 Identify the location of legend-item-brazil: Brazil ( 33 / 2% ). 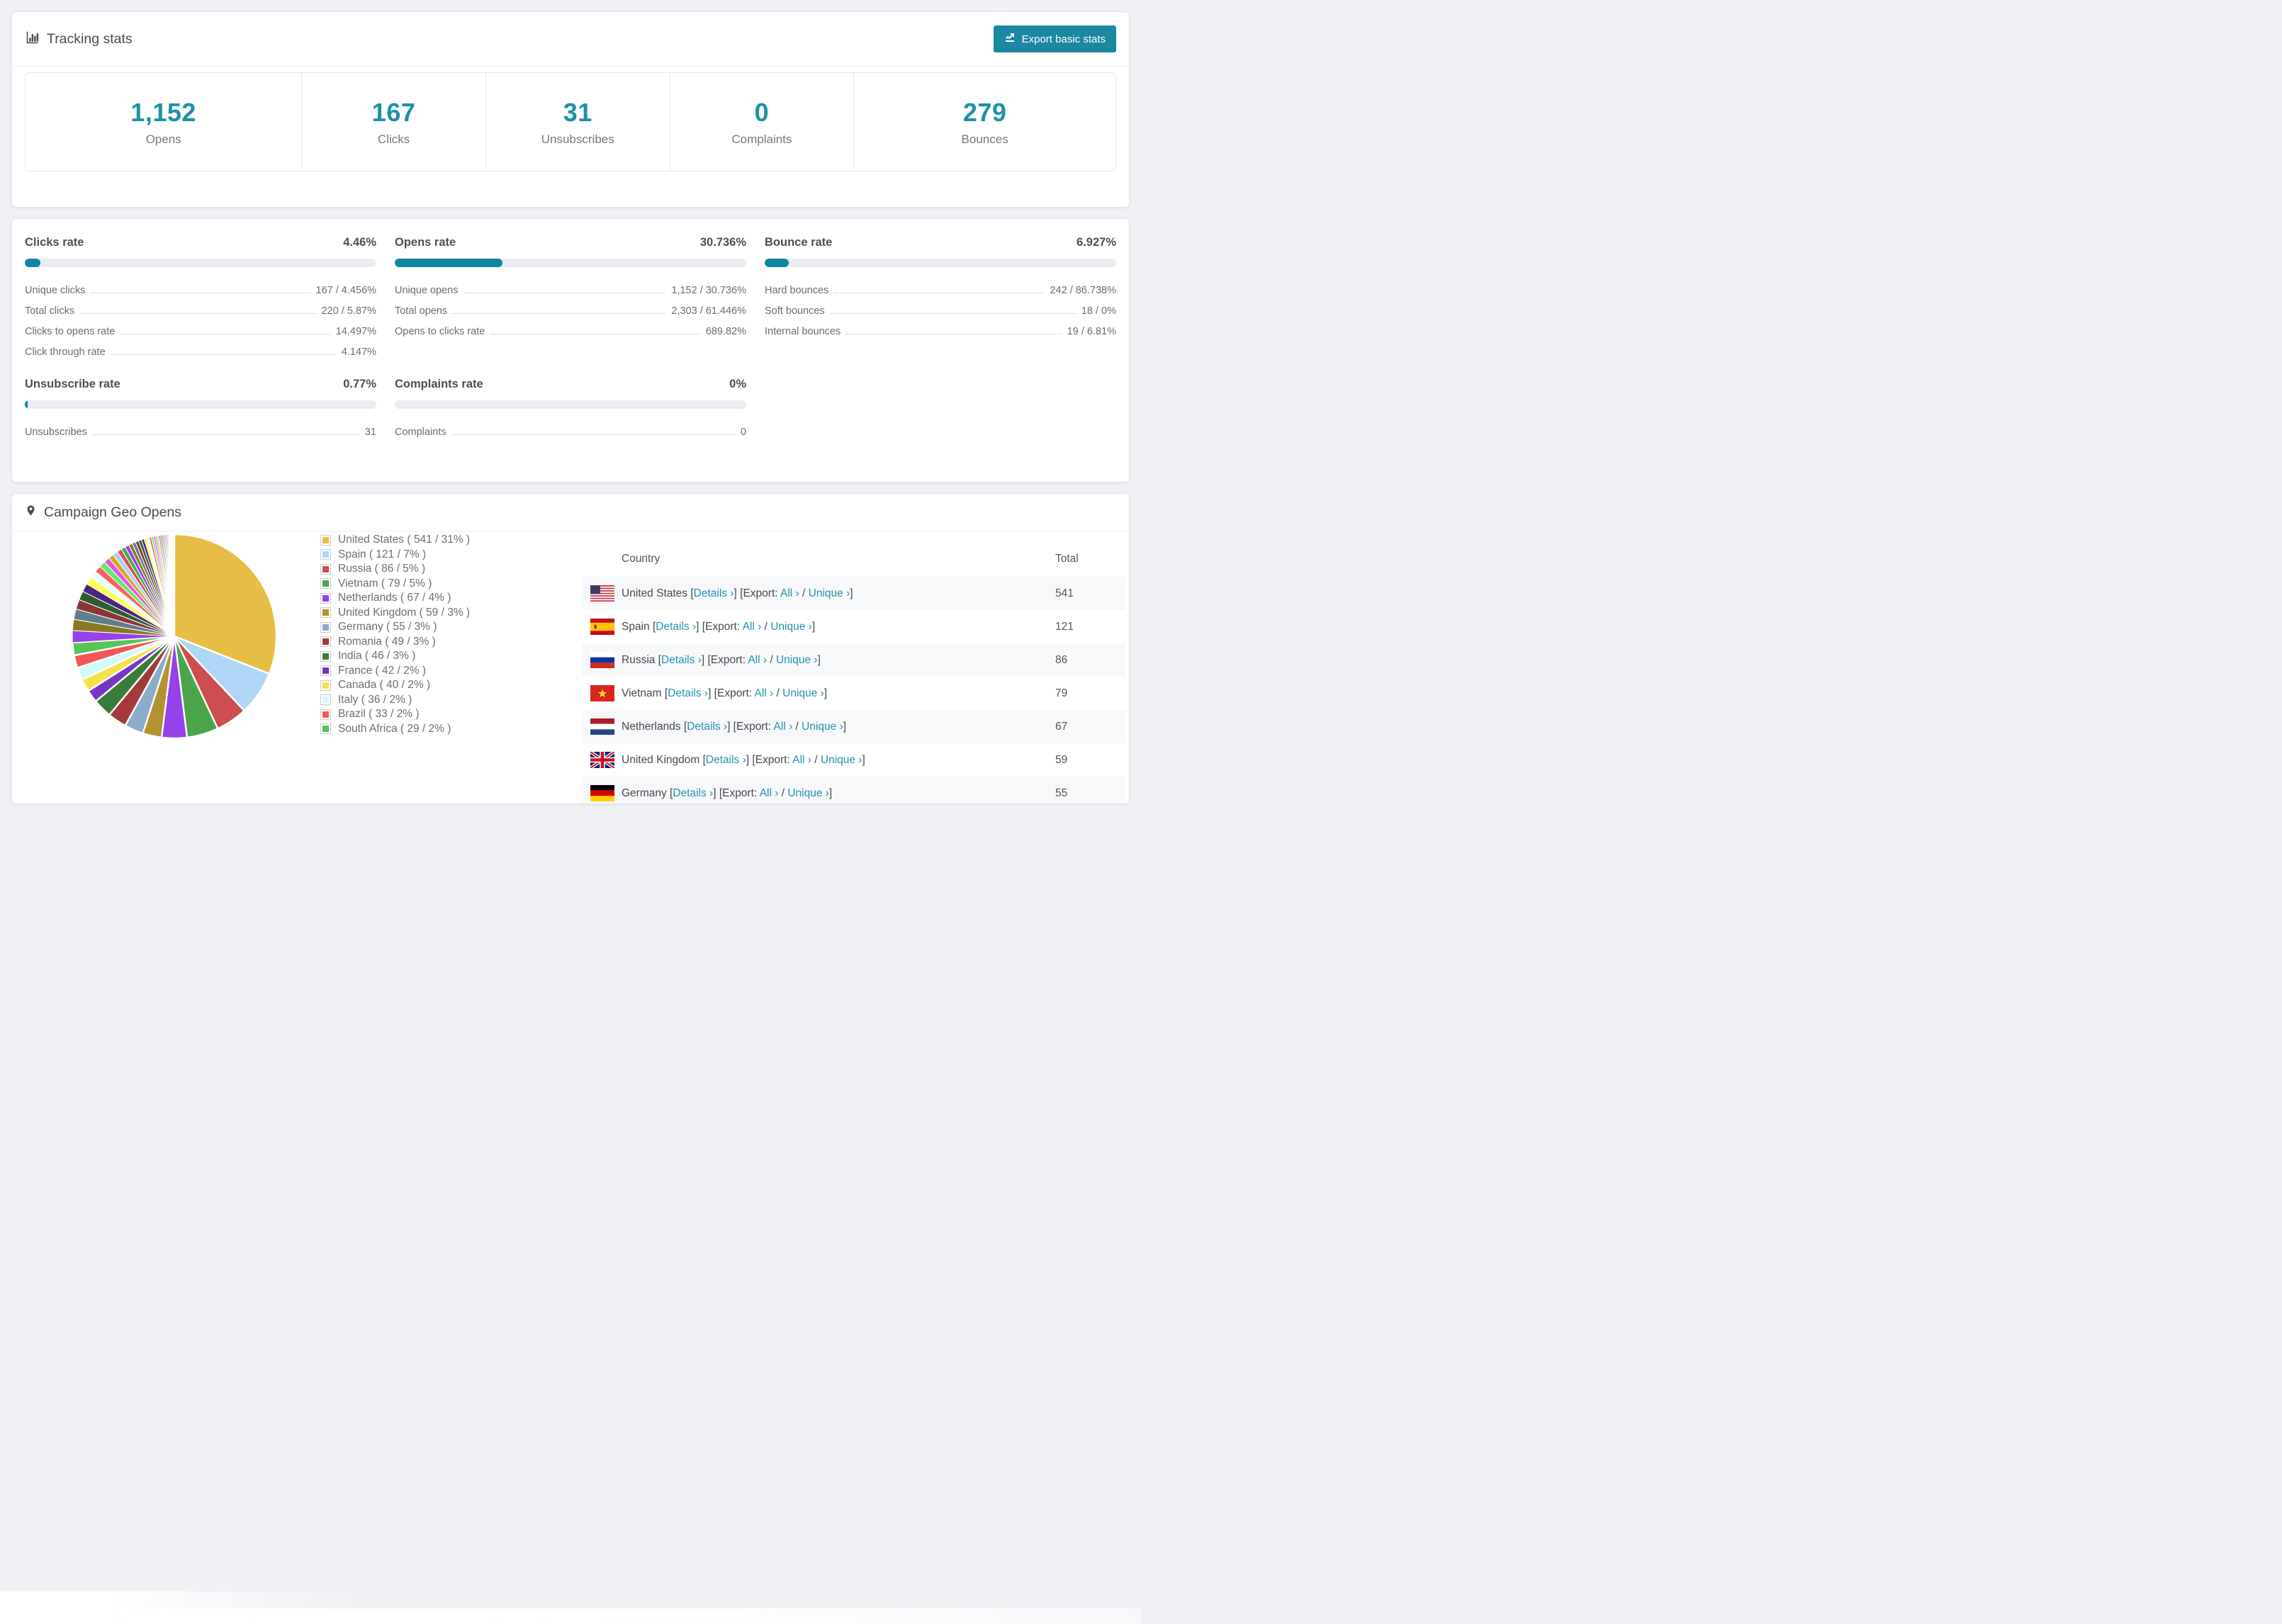
(395, 714).